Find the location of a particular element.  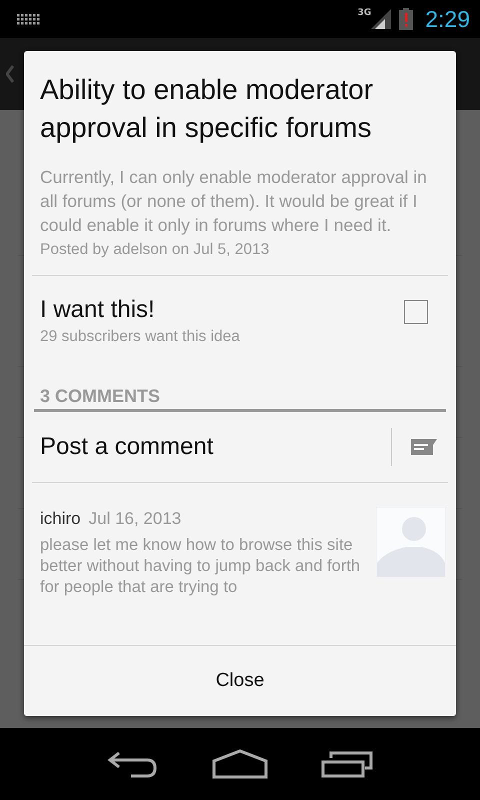

close-button: Close is located at coordinates (240, 680).